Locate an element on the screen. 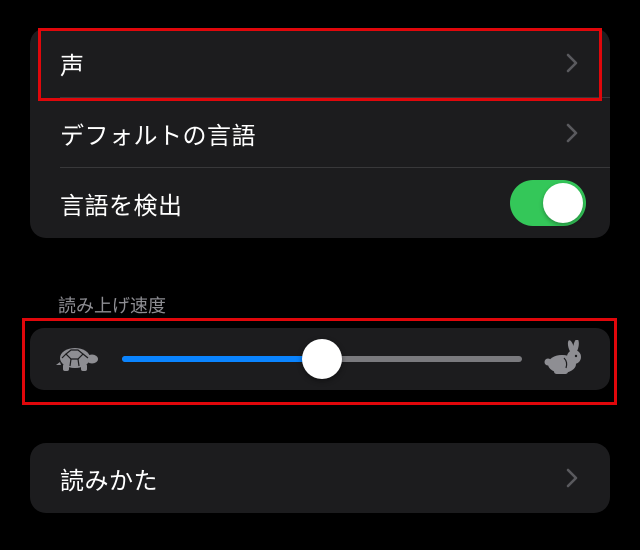 Image resolution: width=640 pixels, height=550 pixels. pronunciations-row: 読みかた is located at coordinates (320, 478).